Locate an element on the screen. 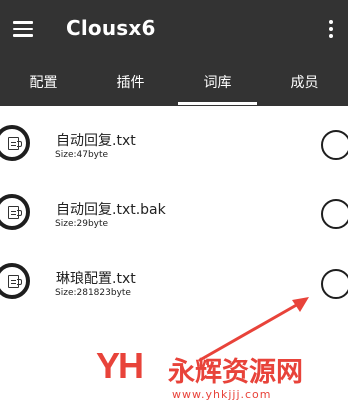 The width and height of the screenshot is (348, 410). tab-plugins: 插件 is located at coordinates (130, 82).